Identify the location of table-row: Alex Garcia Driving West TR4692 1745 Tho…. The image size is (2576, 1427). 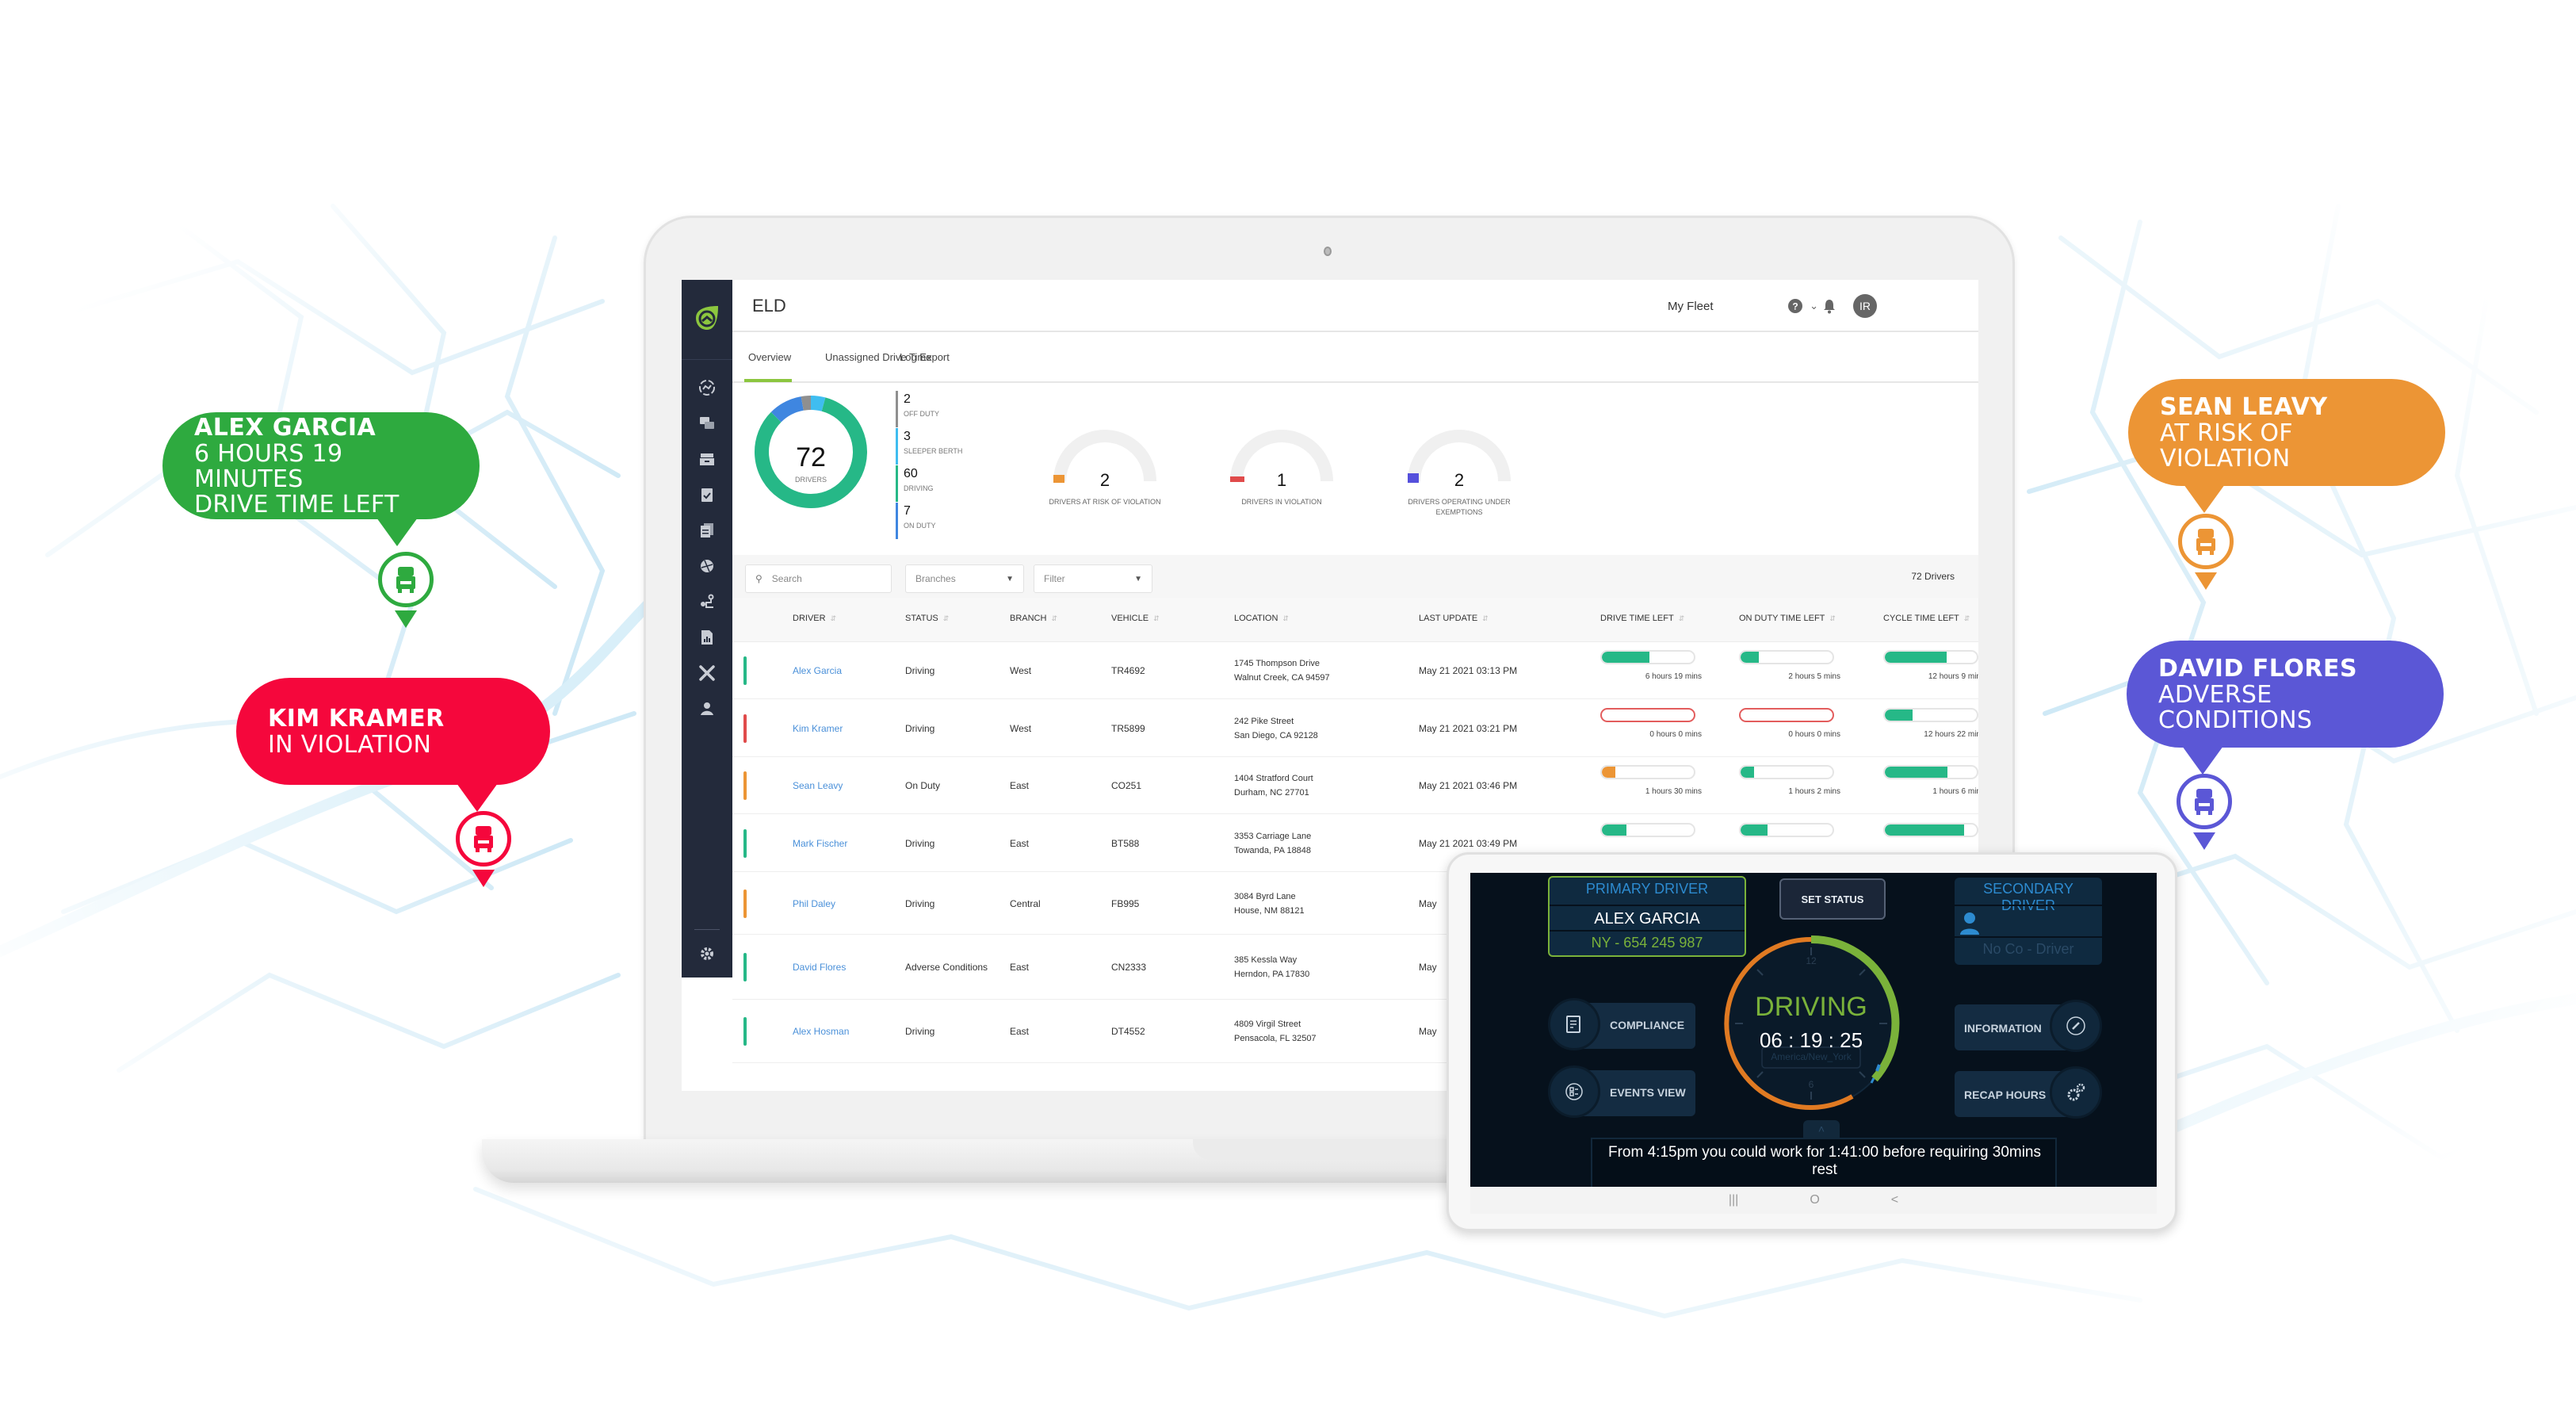
(1355, 670).